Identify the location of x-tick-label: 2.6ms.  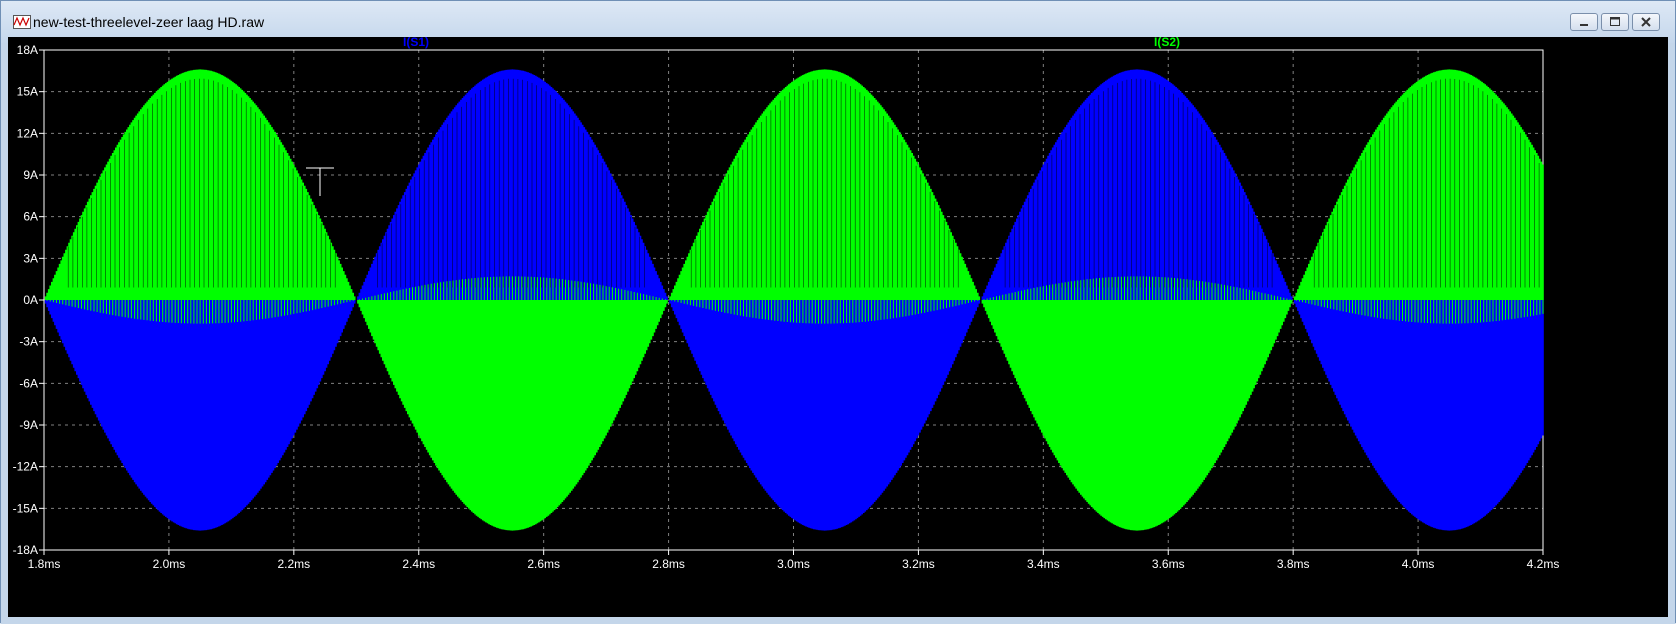
(543, 564).